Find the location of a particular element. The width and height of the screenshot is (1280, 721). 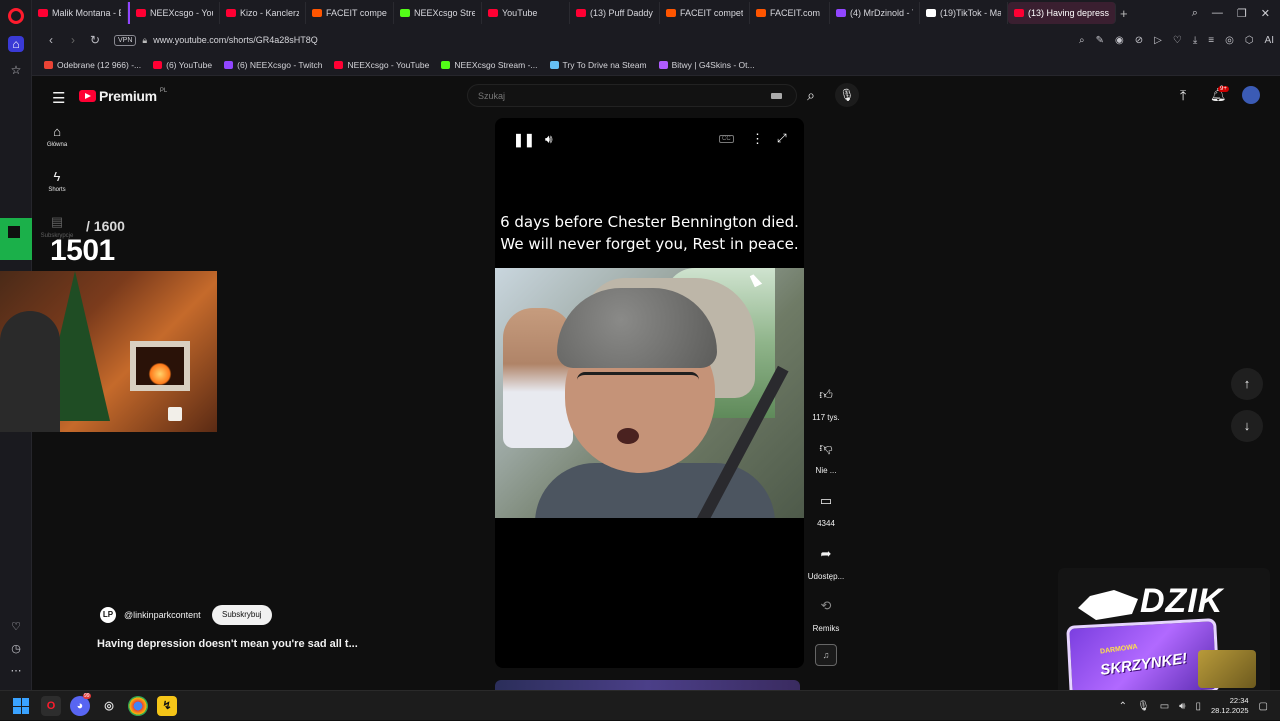

bookmark-twitch: (6) NEEXcsgo - Twitch is located at coordinates (273, 65).